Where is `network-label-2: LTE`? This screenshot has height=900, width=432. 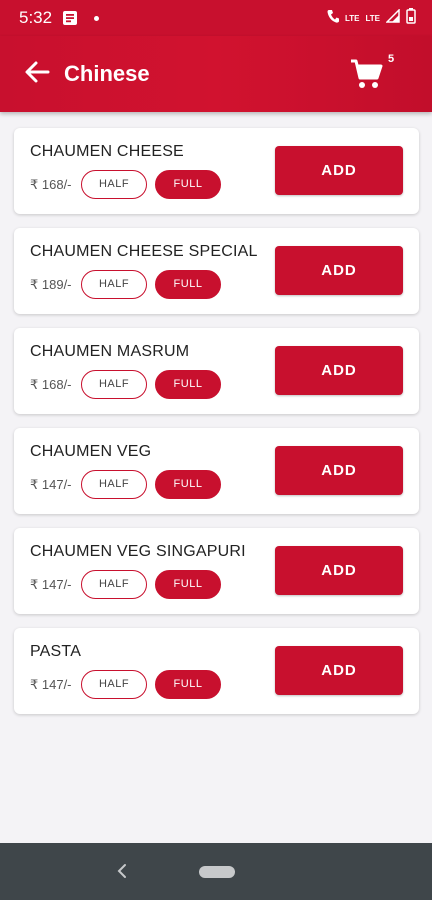 network-label-2: LTE is located at coordinates (372, 18).